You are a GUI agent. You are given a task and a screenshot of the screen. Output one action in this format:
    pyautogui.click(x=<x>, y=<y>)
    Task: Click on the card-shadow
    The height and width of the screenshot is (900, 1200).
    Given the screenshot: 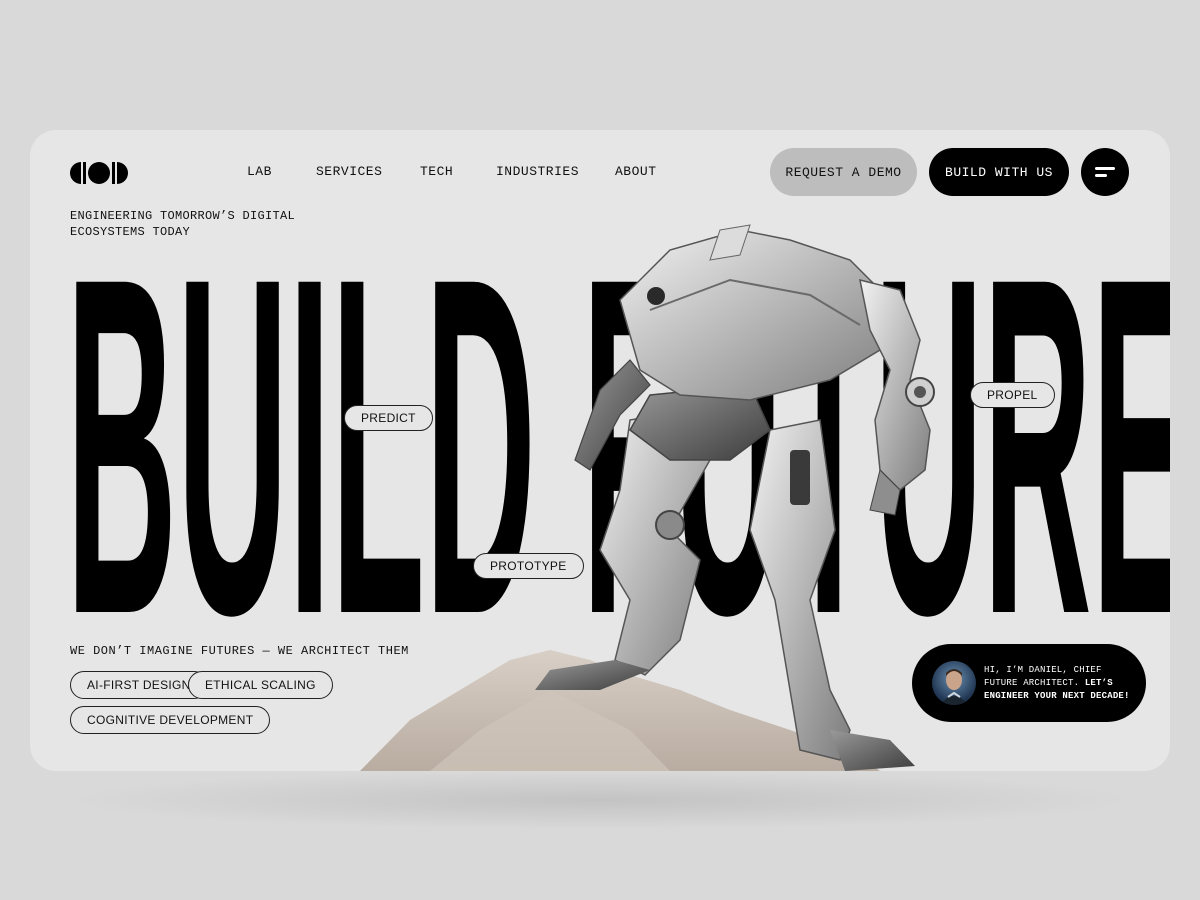 What is the action you would take?
    pyautogui.click(x=600, y=800)
    